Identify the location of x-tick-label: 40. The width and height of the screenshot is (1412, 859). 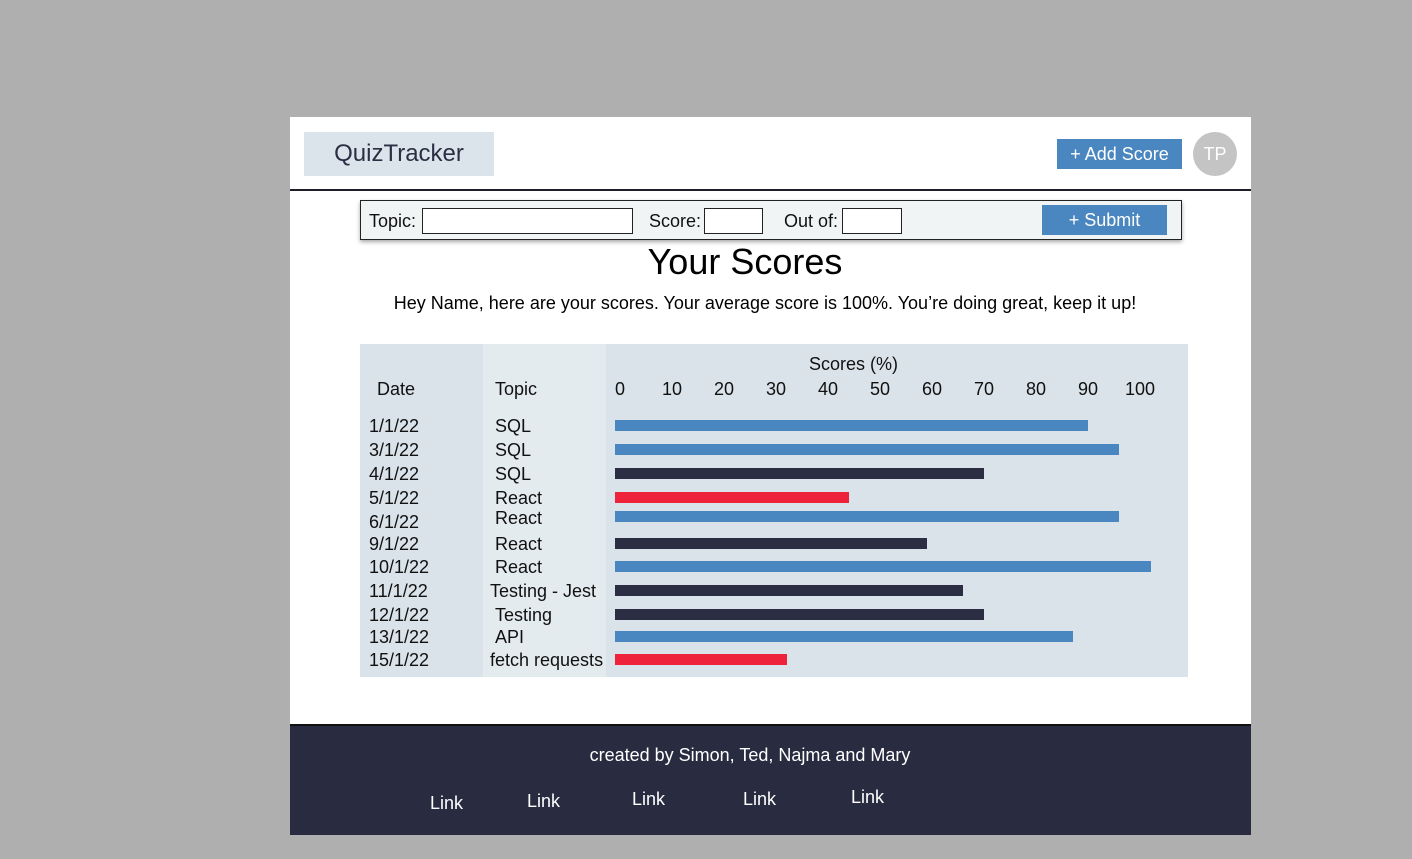
(828, 389).